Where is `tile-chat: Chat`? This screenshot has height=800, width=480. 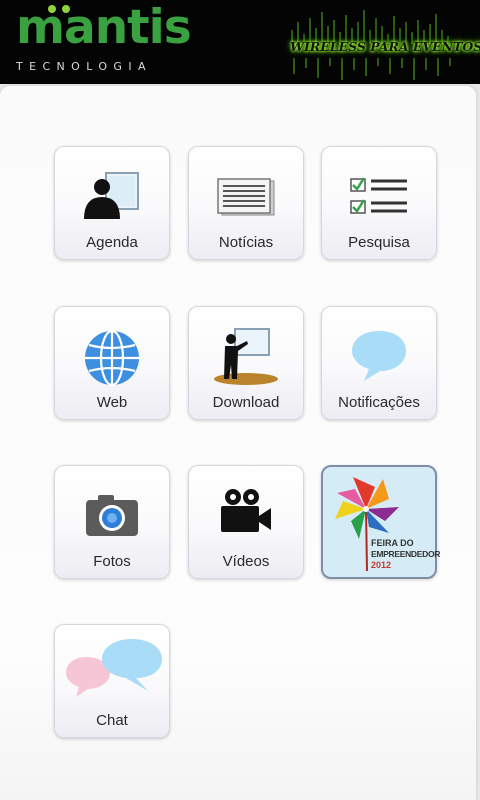 tile-chat: Chat is located at coordinates (112, 681).